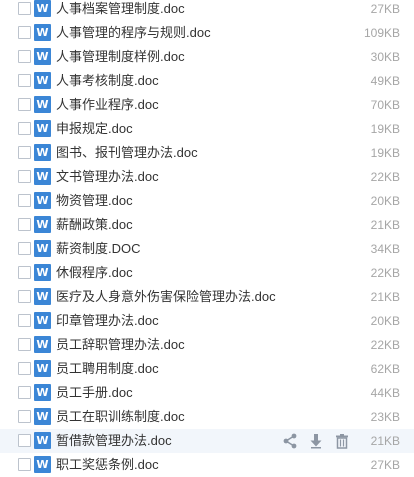 This screenshot has height=477, width=414. Describe the element at coordinates (94, 201) in the screenshot. I see `file-name: 物资管理.doc` at that location.